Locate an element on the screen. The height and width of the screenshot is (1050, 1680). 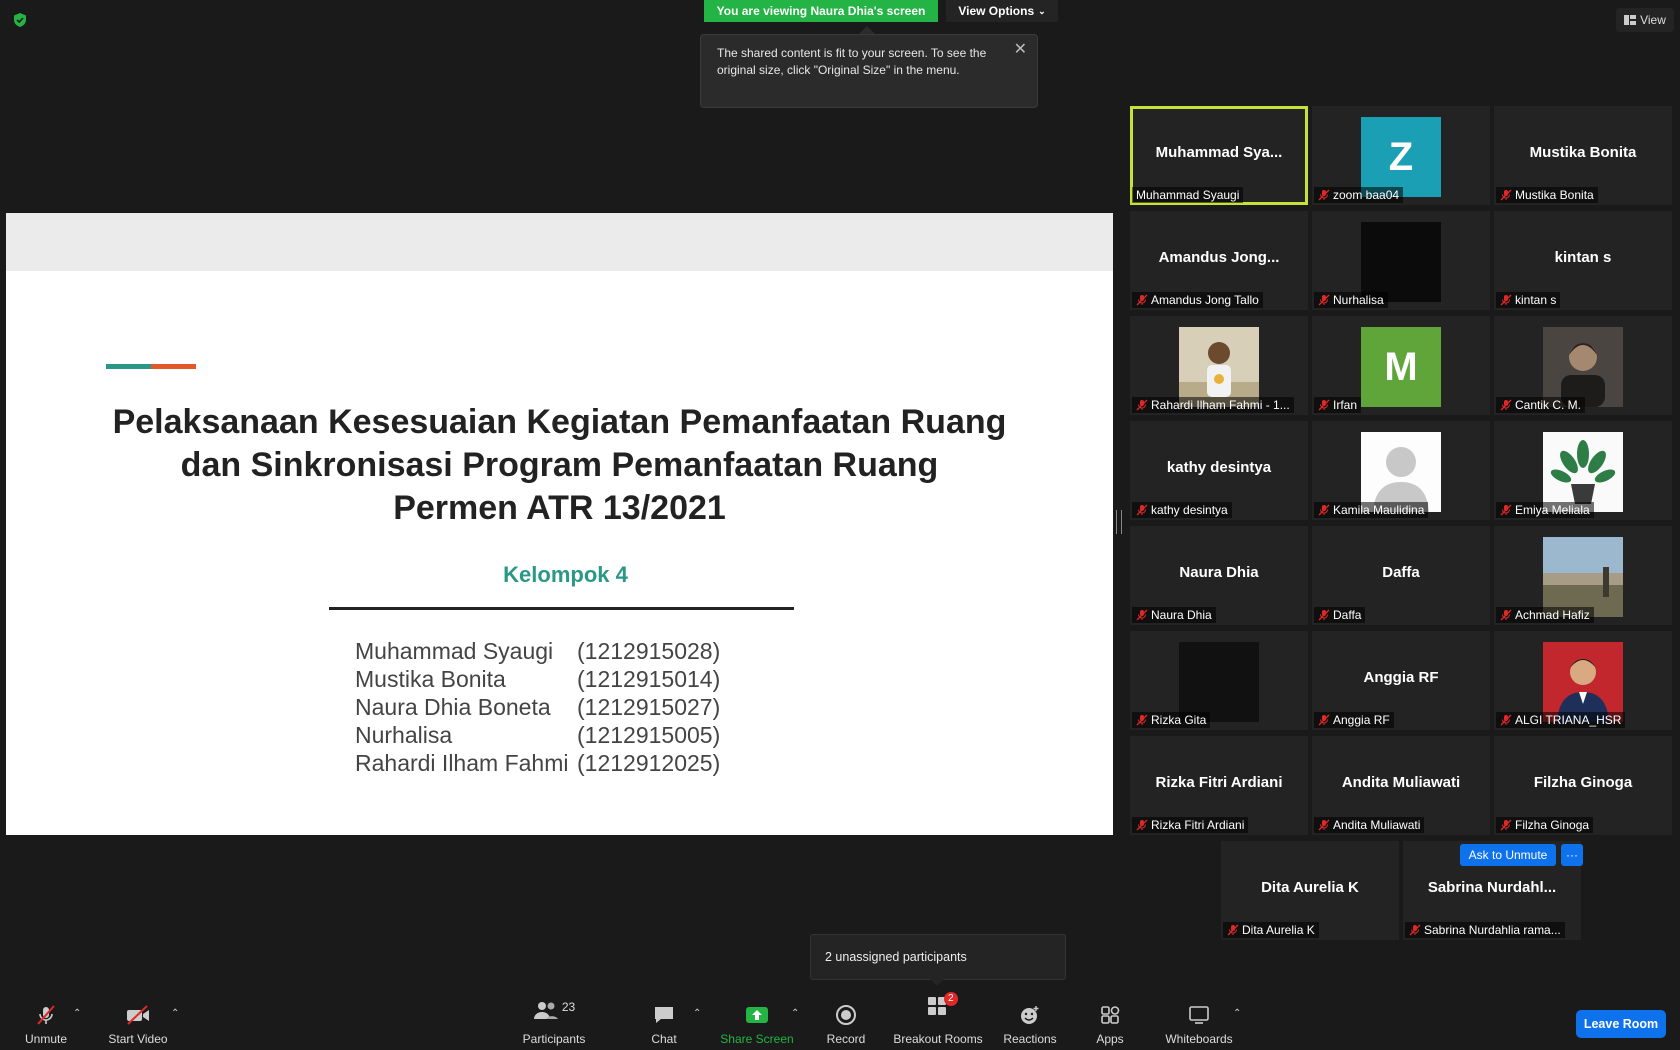
participant-name-label: Mustika Bonita is located at coordinates (1547, 195).